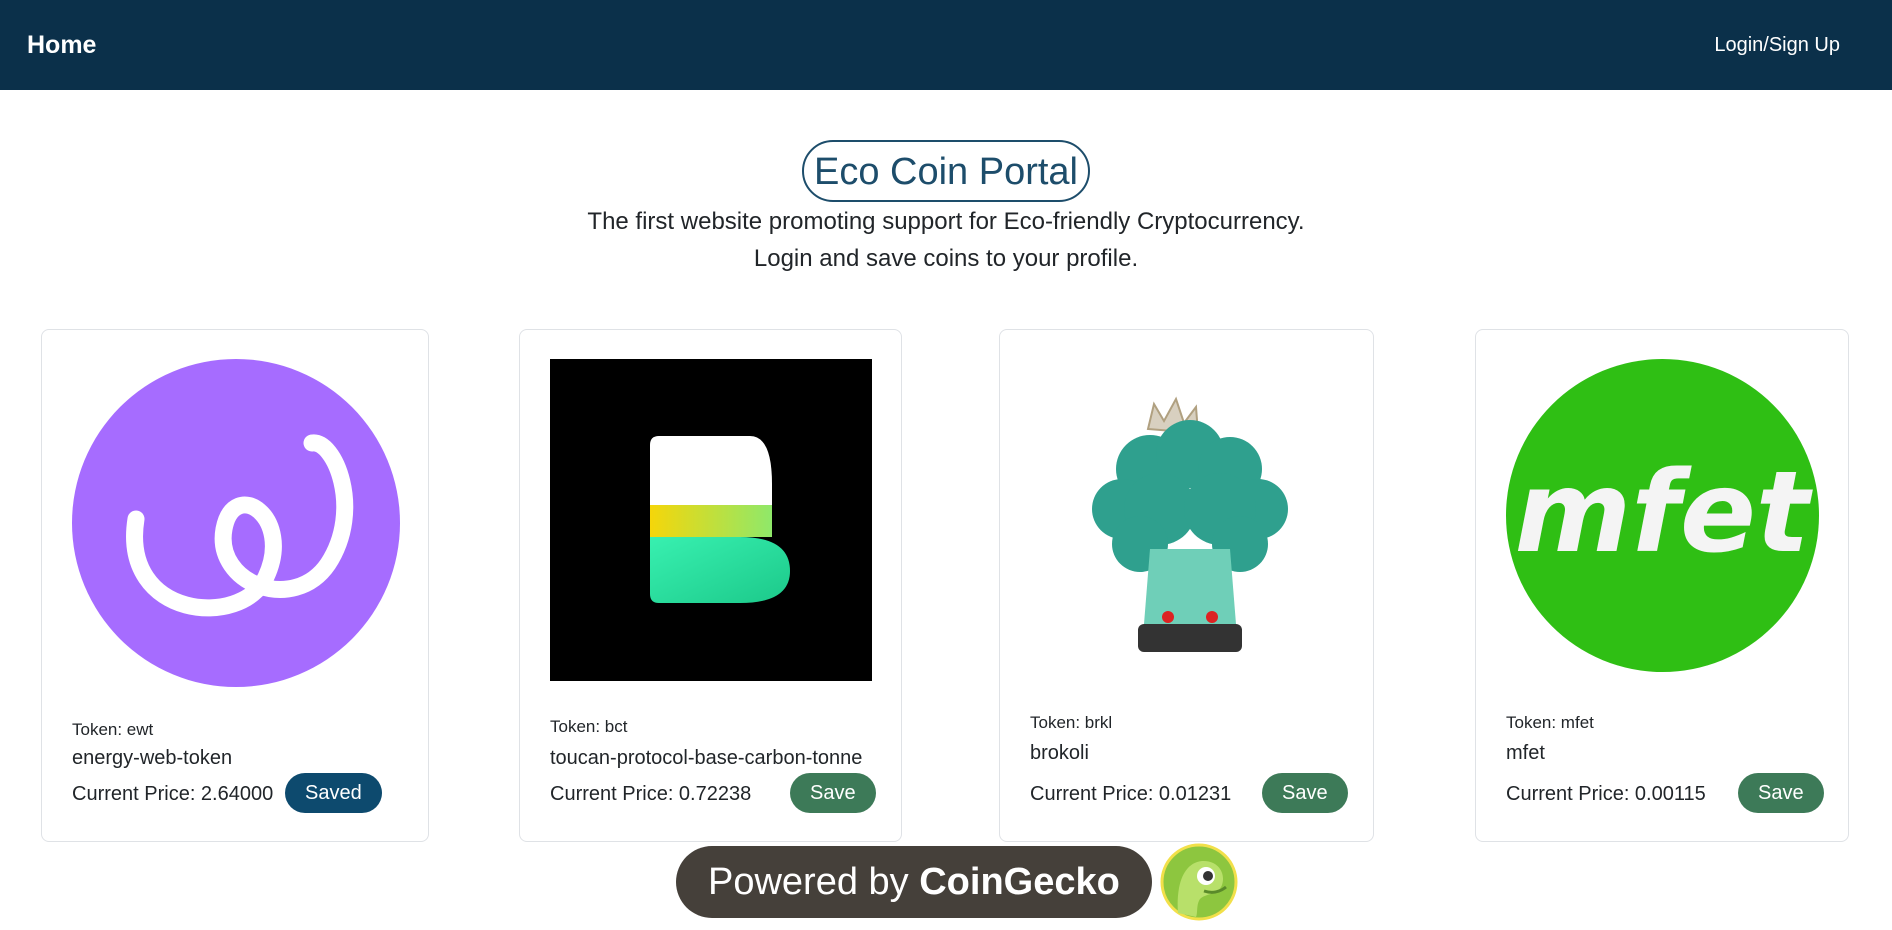 The height and width of the screenshot is (930, 1892). What do you see at coordinates (1071, 722) in the screenshot?
I see `token-symbol: Token: brkl` at bounding box center [1071, 722].